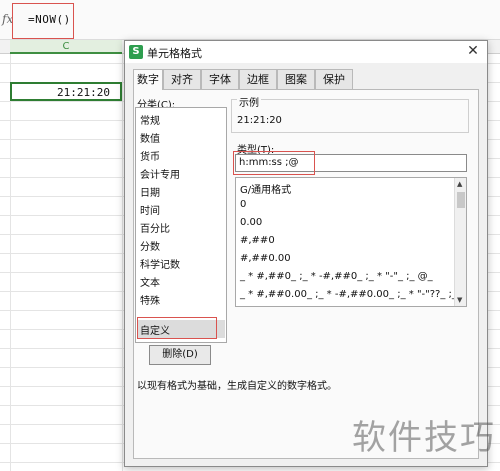 This screenshot has height=471, width=500. I want to click on format-code-item: 0, so click(243, 204).